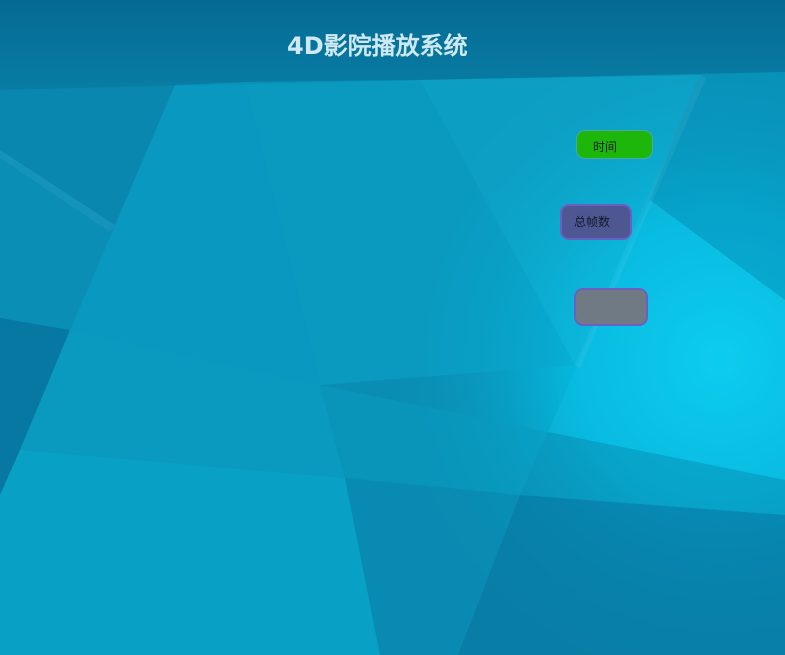 This screenshot has height=655, width=785. Describe the element at coordinates (605, 147) in the screenshot. I see `time-button-label: 时间` at that location.